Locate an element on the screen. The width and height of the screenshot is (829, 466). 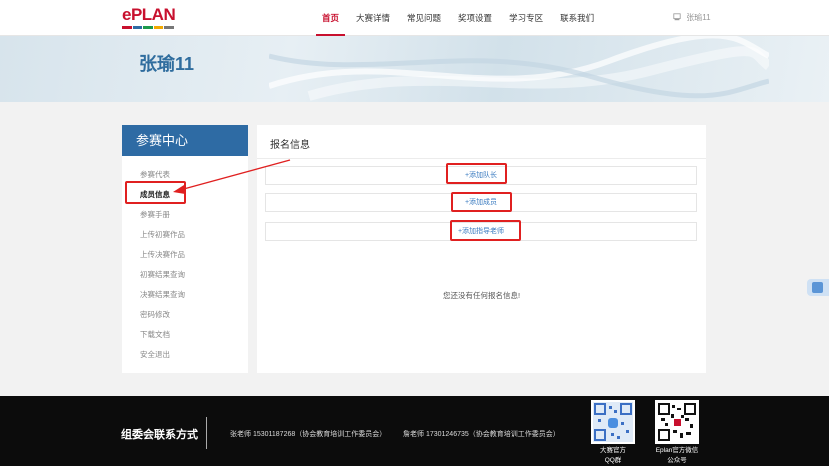
top-header: ePLAN 首页 大赛详情 常见问题 奖项设置 学习专区 联系我们 张瑜11 is located at coordinates (414, 18).